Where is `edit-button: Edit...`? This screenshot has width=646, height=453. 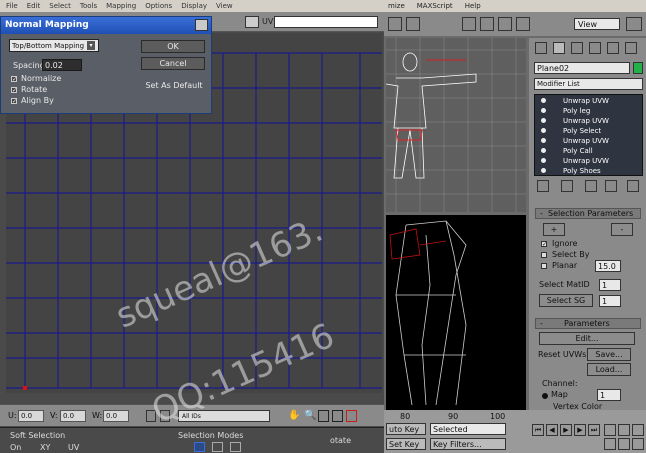 edit-button: Edit... is located at coordinates (587, 338).